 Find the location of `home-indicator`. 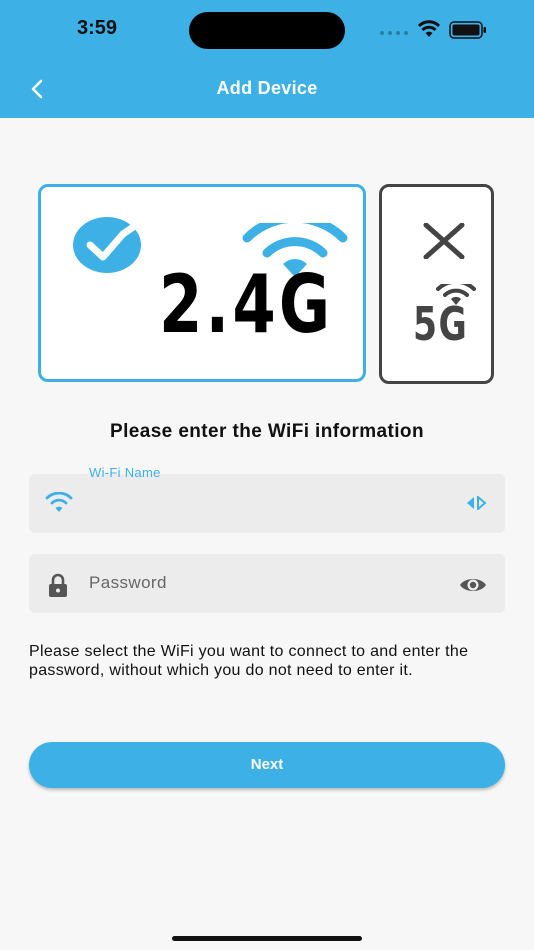

home-indicator is located at coordinates (267, 938).